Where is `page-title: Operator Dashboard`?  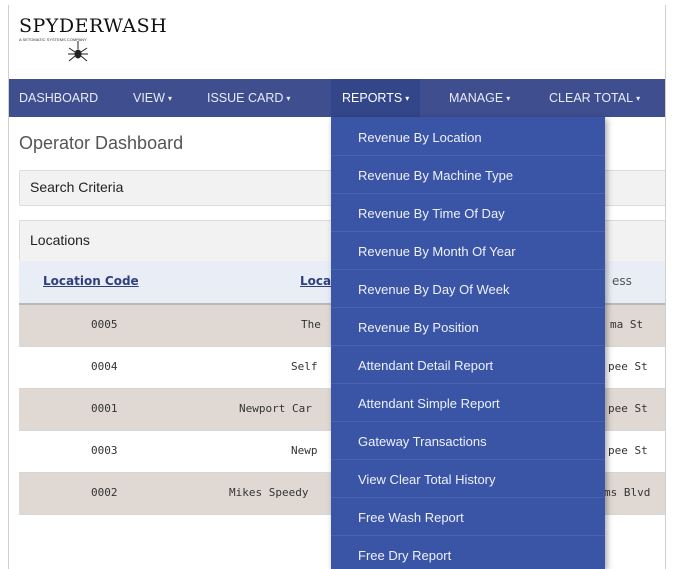 page-title: Operator Dashboard is located at coordinates (101, 143).